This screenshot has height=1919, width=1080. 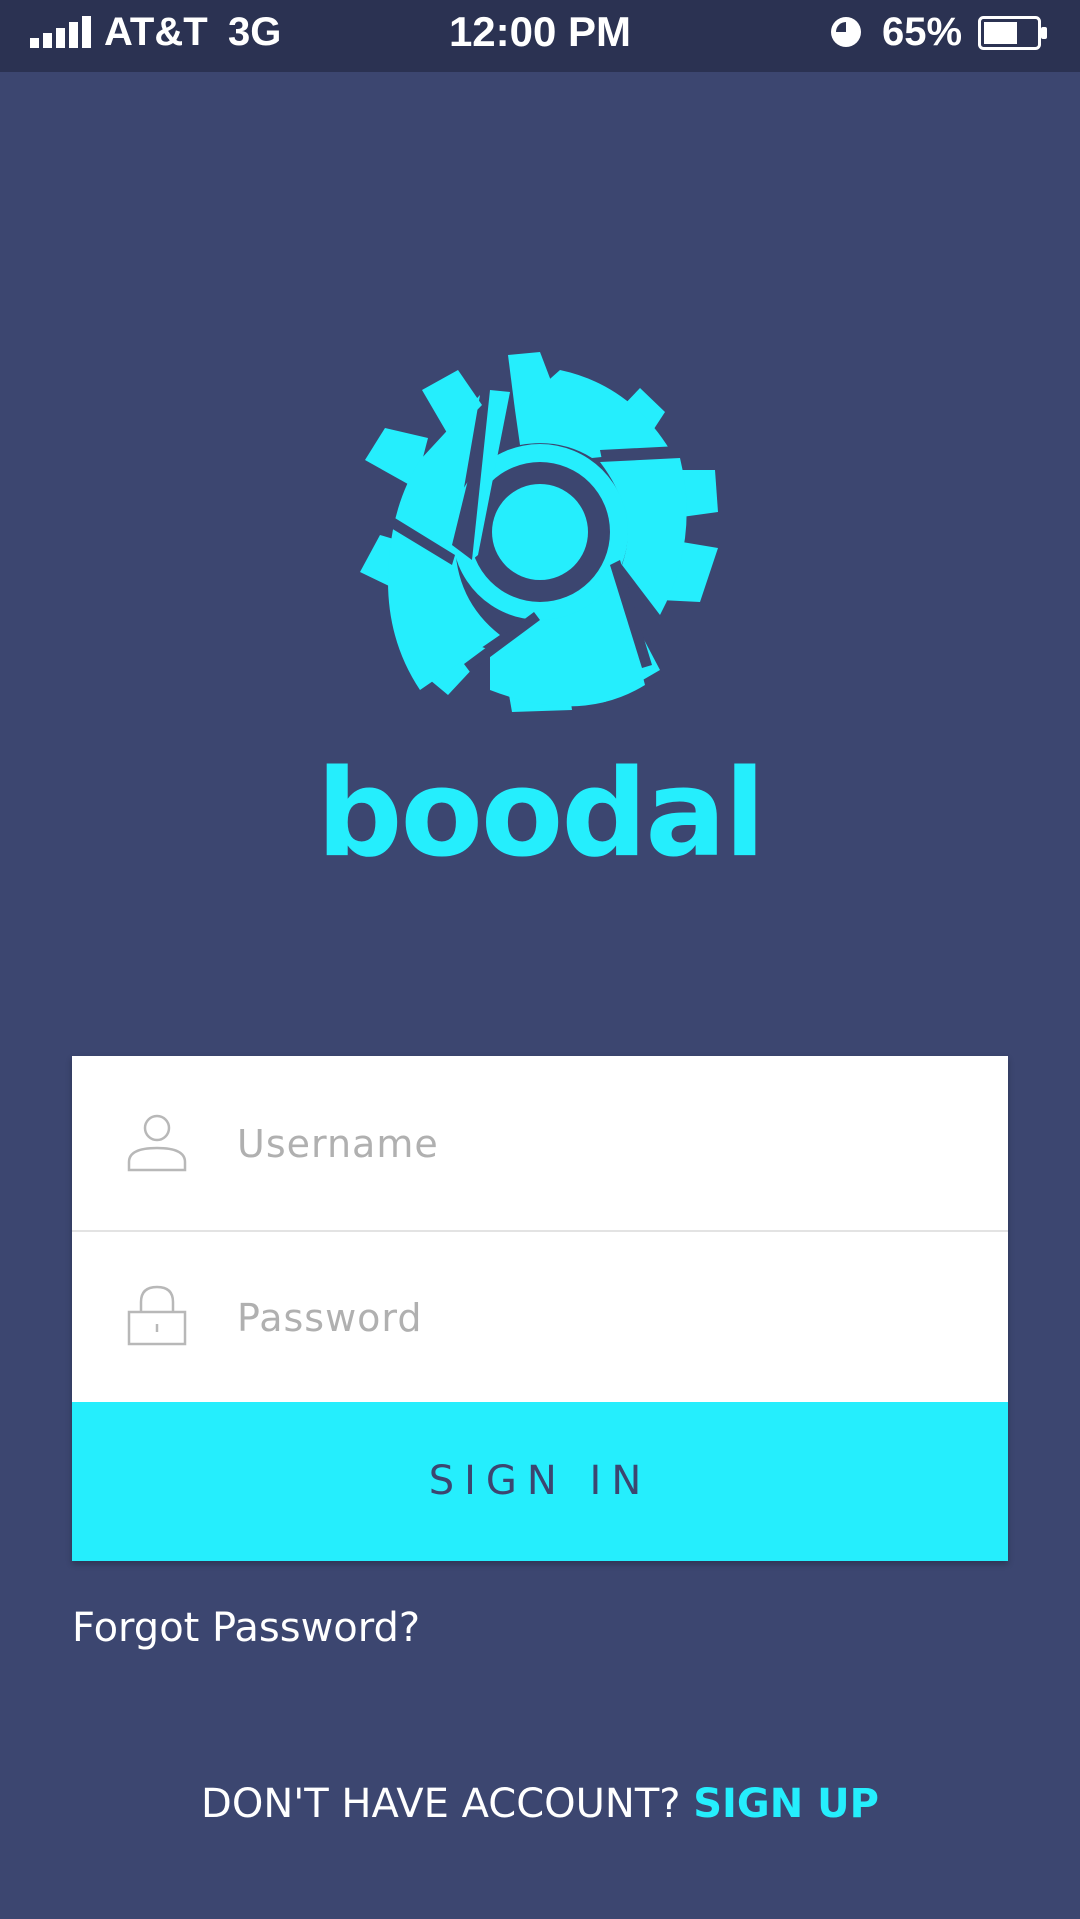 What do you see at coordinates (786, 1804) in the screenshot?
I see `sign-up-link: SIGN UP` at bounding box center [786, 1804].